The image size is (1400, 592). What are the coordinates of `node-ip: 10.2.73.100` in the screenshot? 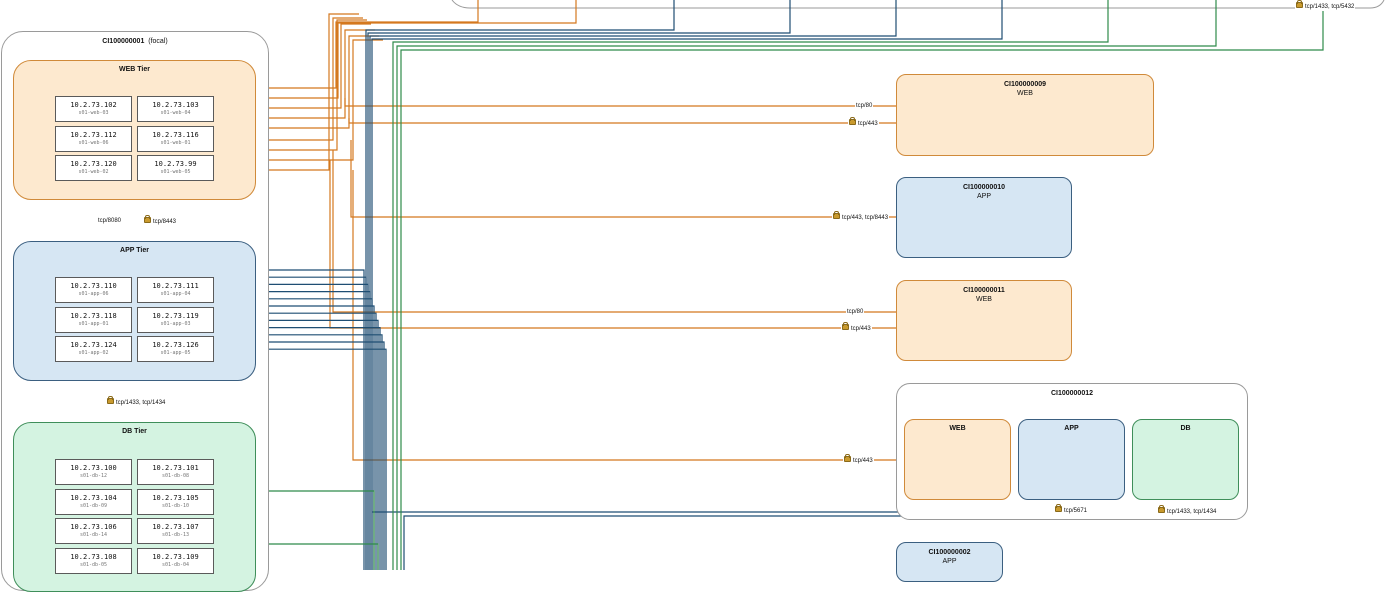 It's located at (93, 468).